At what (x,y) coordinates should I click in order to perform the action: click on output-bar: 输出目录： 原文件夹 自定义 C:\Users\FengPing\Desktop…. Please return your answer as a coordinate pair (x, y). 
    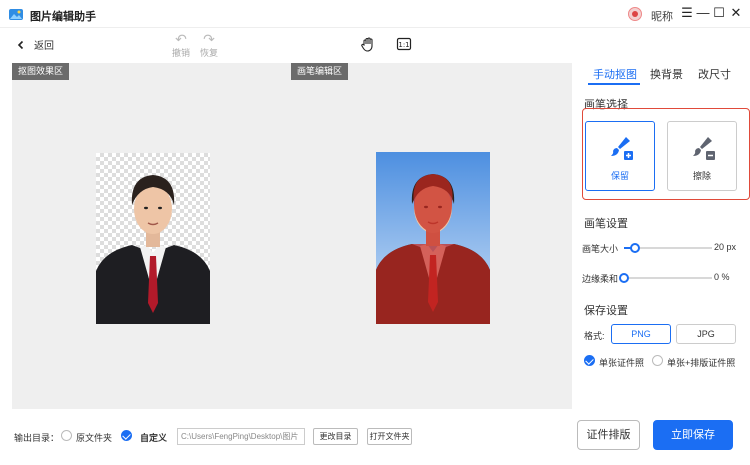
    Looking at the image, I should click on (289, 438).